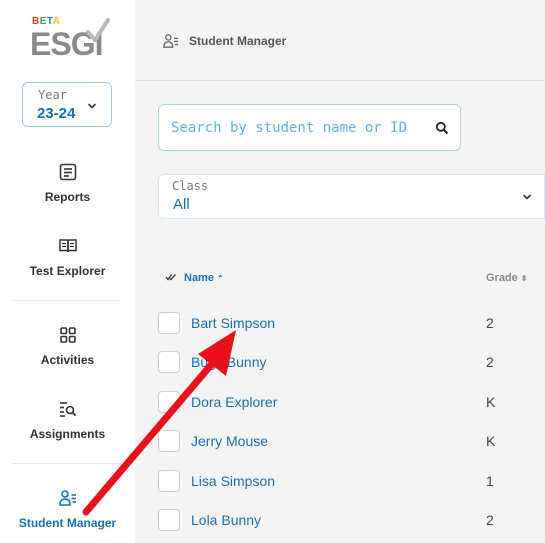  I want to click on nav-item-test-explorer: Test Explorer, so click(67, 257).